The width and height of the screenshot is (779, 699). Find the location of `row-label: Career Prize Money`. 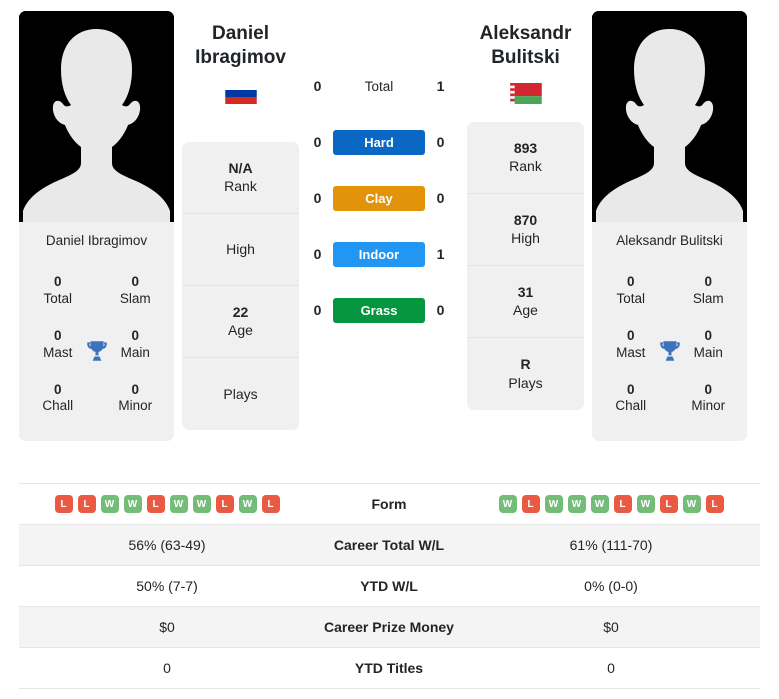

row-label: Career Prize Money is located at coordinates (389, 627).